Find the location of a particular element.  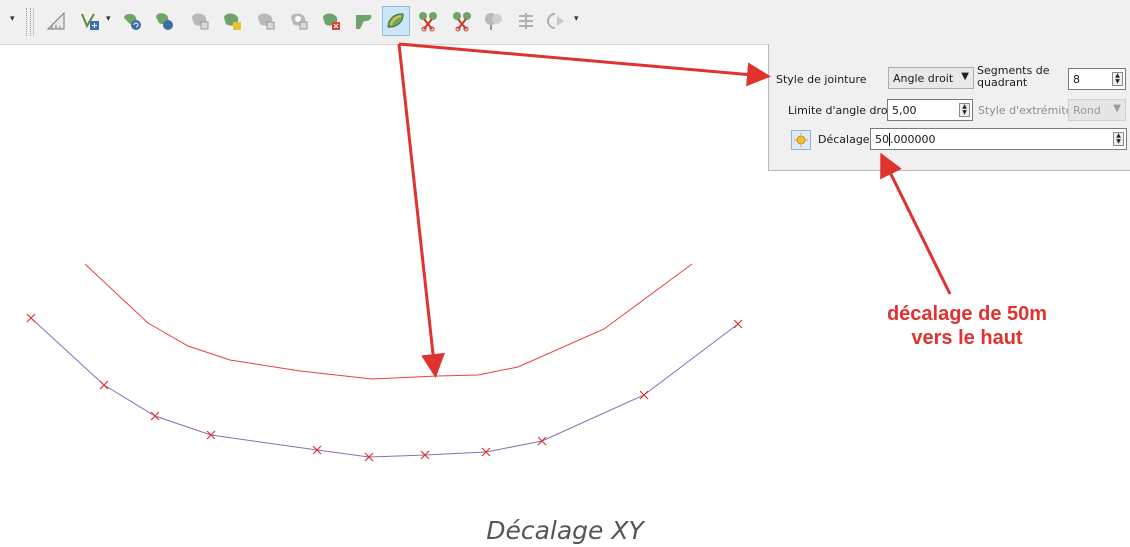

annotation-line2: vers le haut is located at coordinates (967, 338).